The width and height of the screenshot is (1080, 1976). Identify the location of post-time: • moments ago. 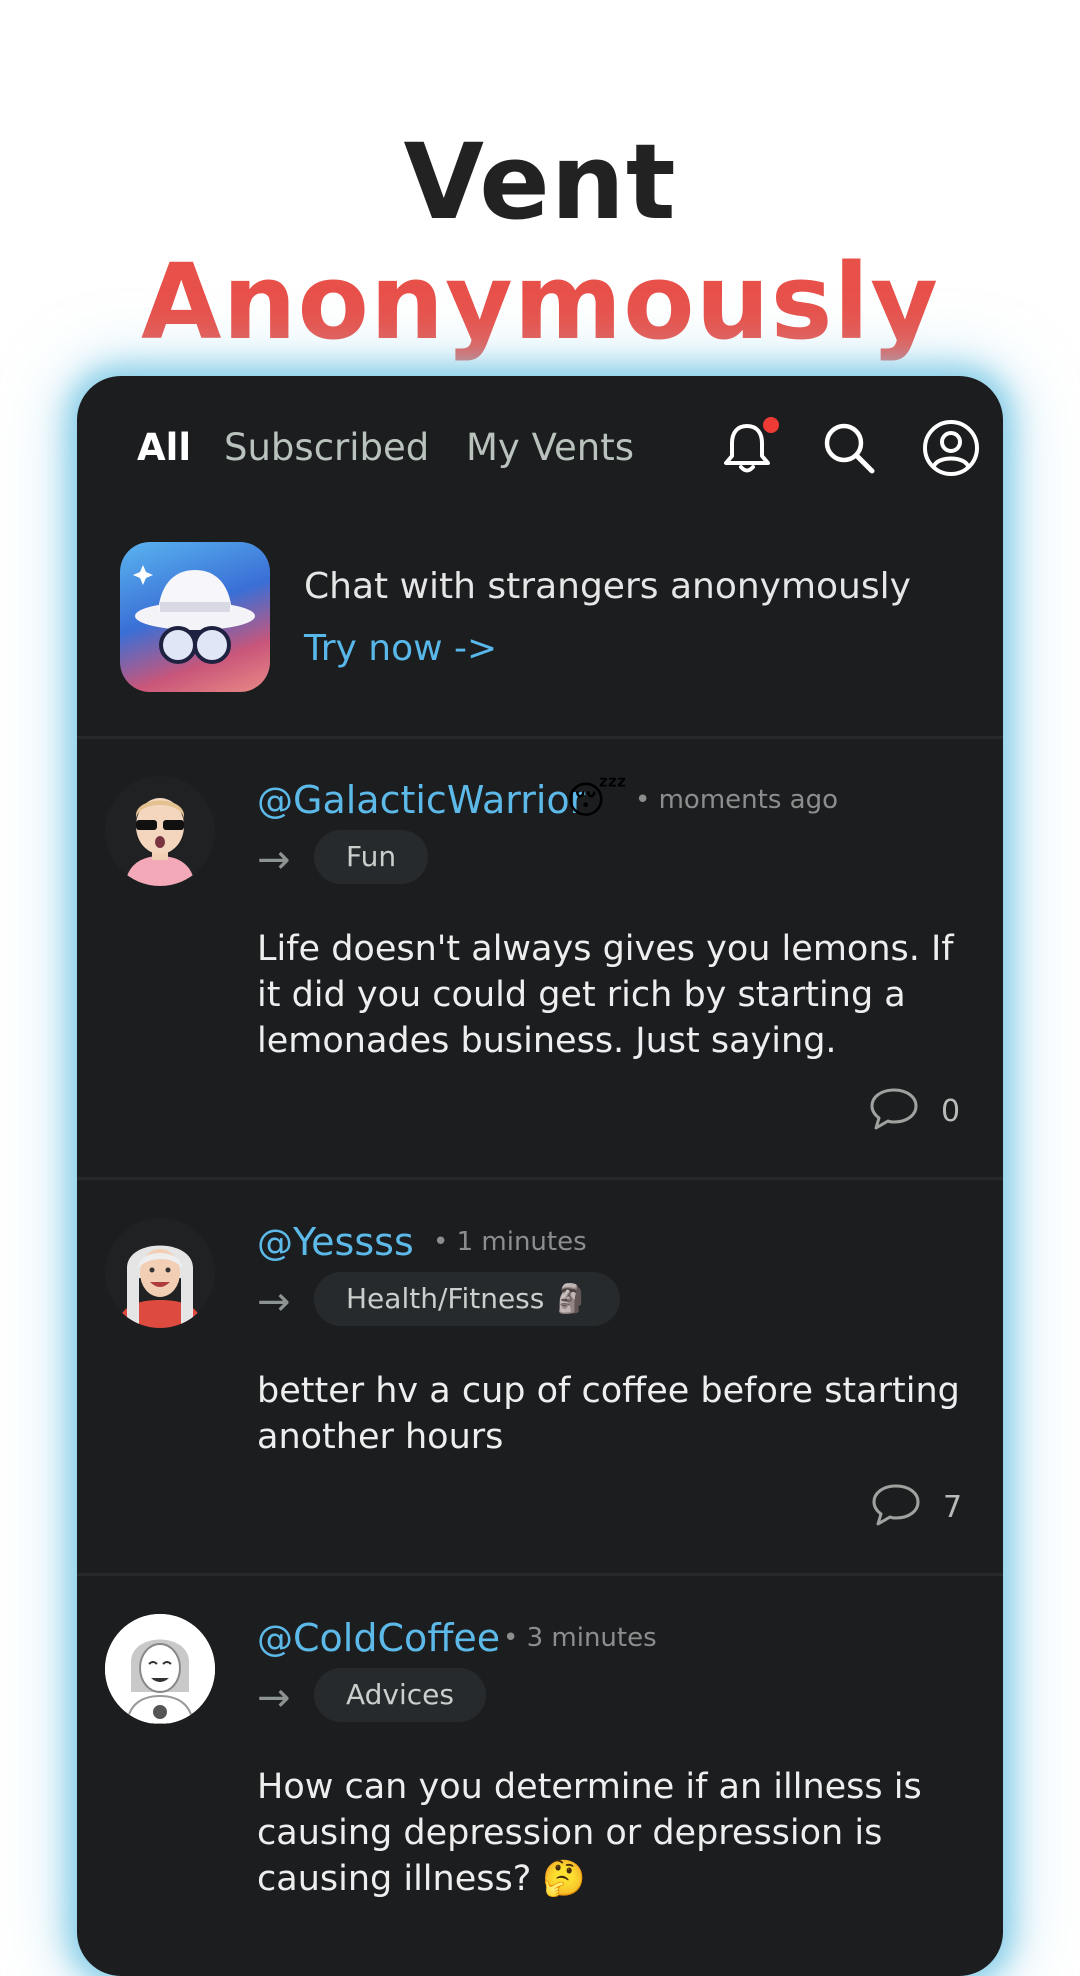
(736, 800).